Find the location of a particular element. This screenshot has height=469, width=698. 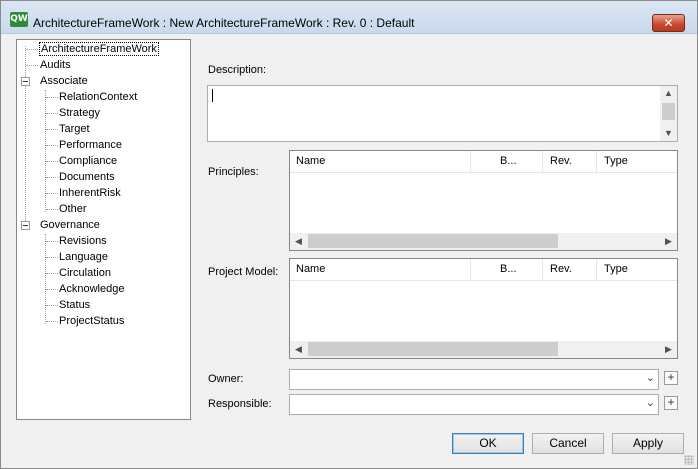

tree-item-label: Strategy is located at coordinates (79, 113).